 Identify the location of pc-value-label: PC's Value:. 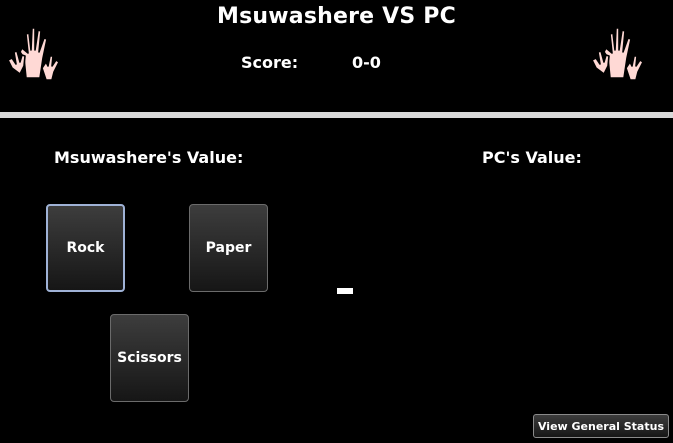
(532, 157).